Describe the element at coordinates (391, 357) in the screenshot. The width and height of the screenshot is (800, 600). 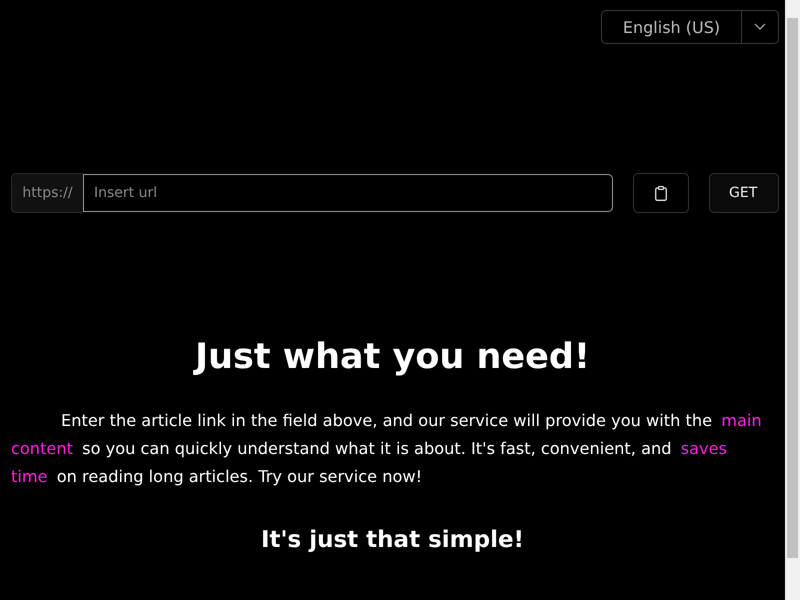
I see `heading: Just what you need!` at that location.